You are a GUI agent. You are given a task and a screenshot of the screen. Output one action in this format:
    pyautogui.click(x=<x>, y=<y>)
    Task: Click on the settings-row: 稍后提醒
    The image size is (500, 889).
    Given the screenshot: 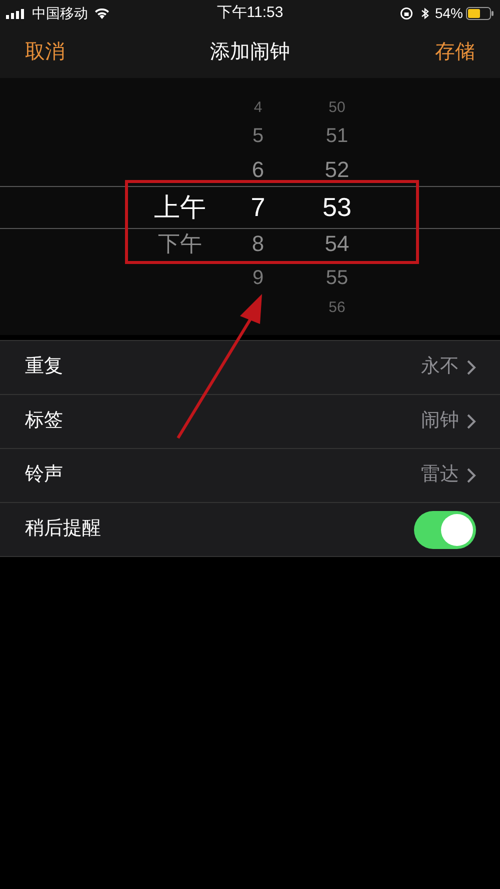 What is the action you would take?
    pyautogui.click(x=250, y=530)
    